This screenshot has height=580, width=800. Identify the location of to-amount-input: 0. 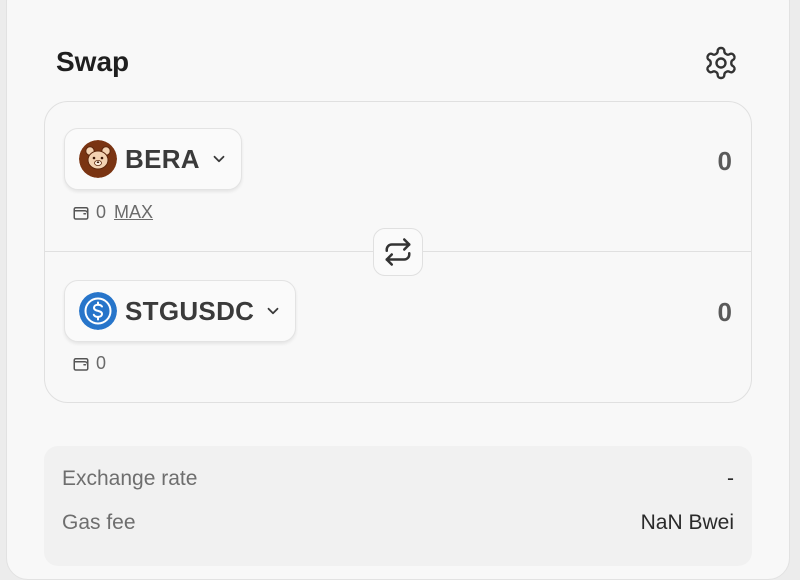
(725, 312).